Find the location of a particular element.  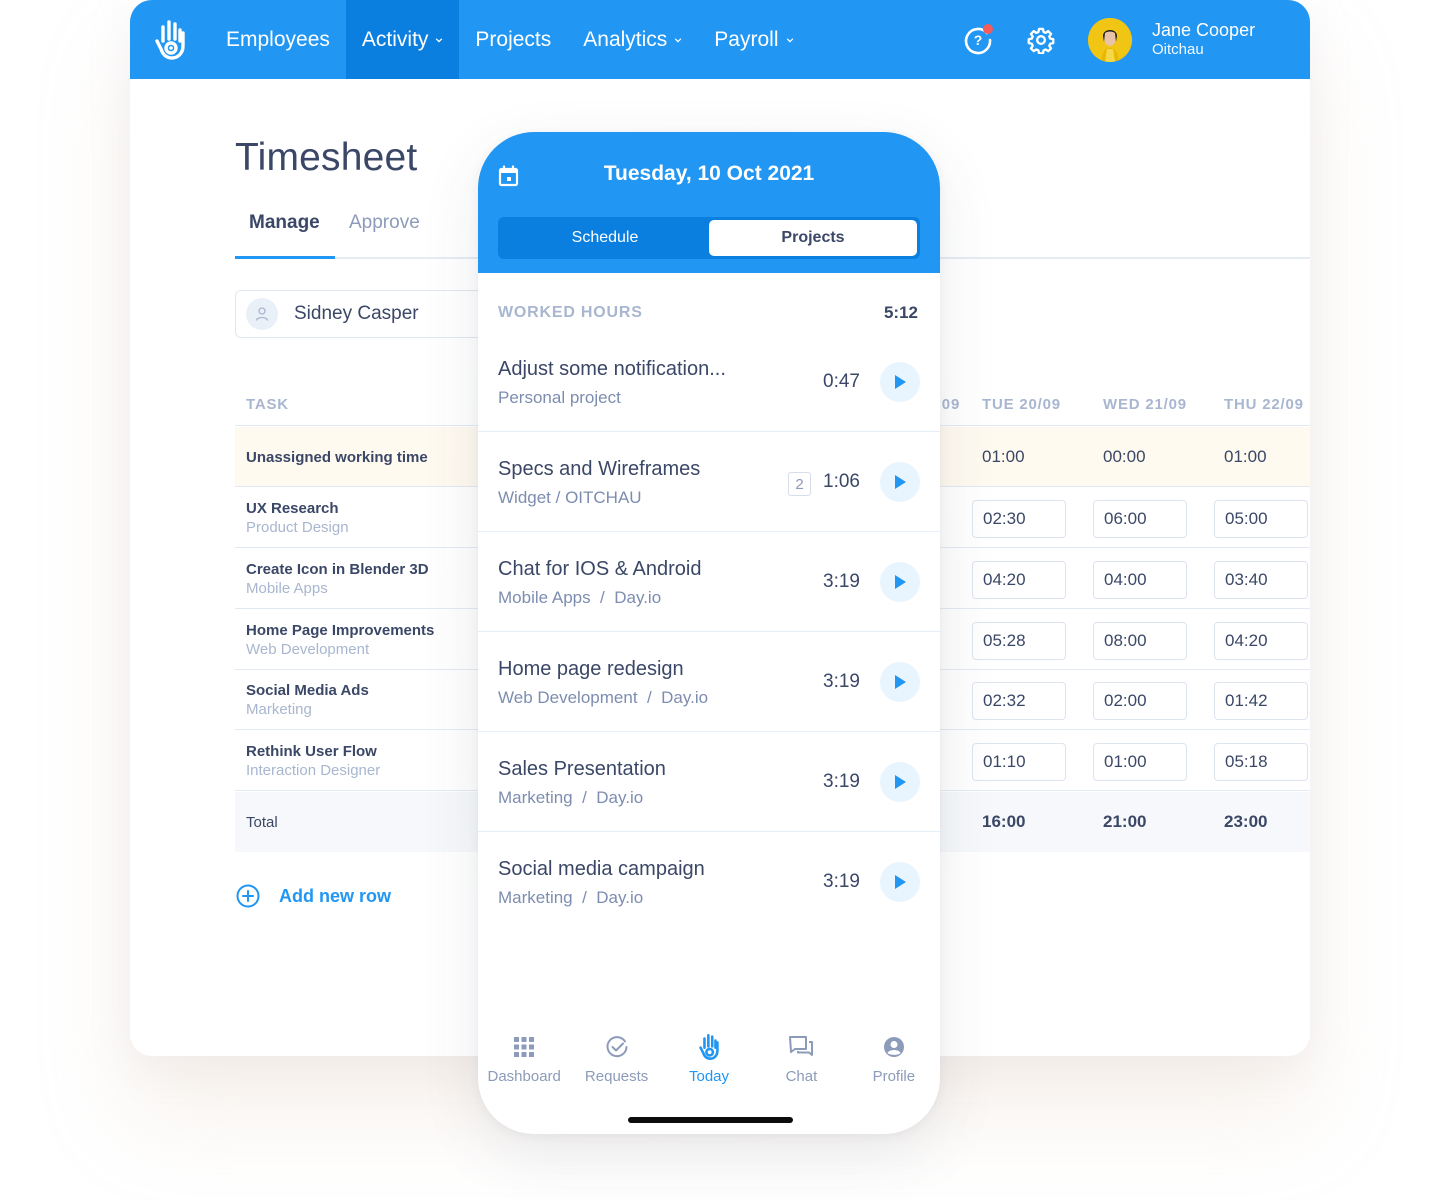

task-name: UX Research is located at coordinates (292, 508).